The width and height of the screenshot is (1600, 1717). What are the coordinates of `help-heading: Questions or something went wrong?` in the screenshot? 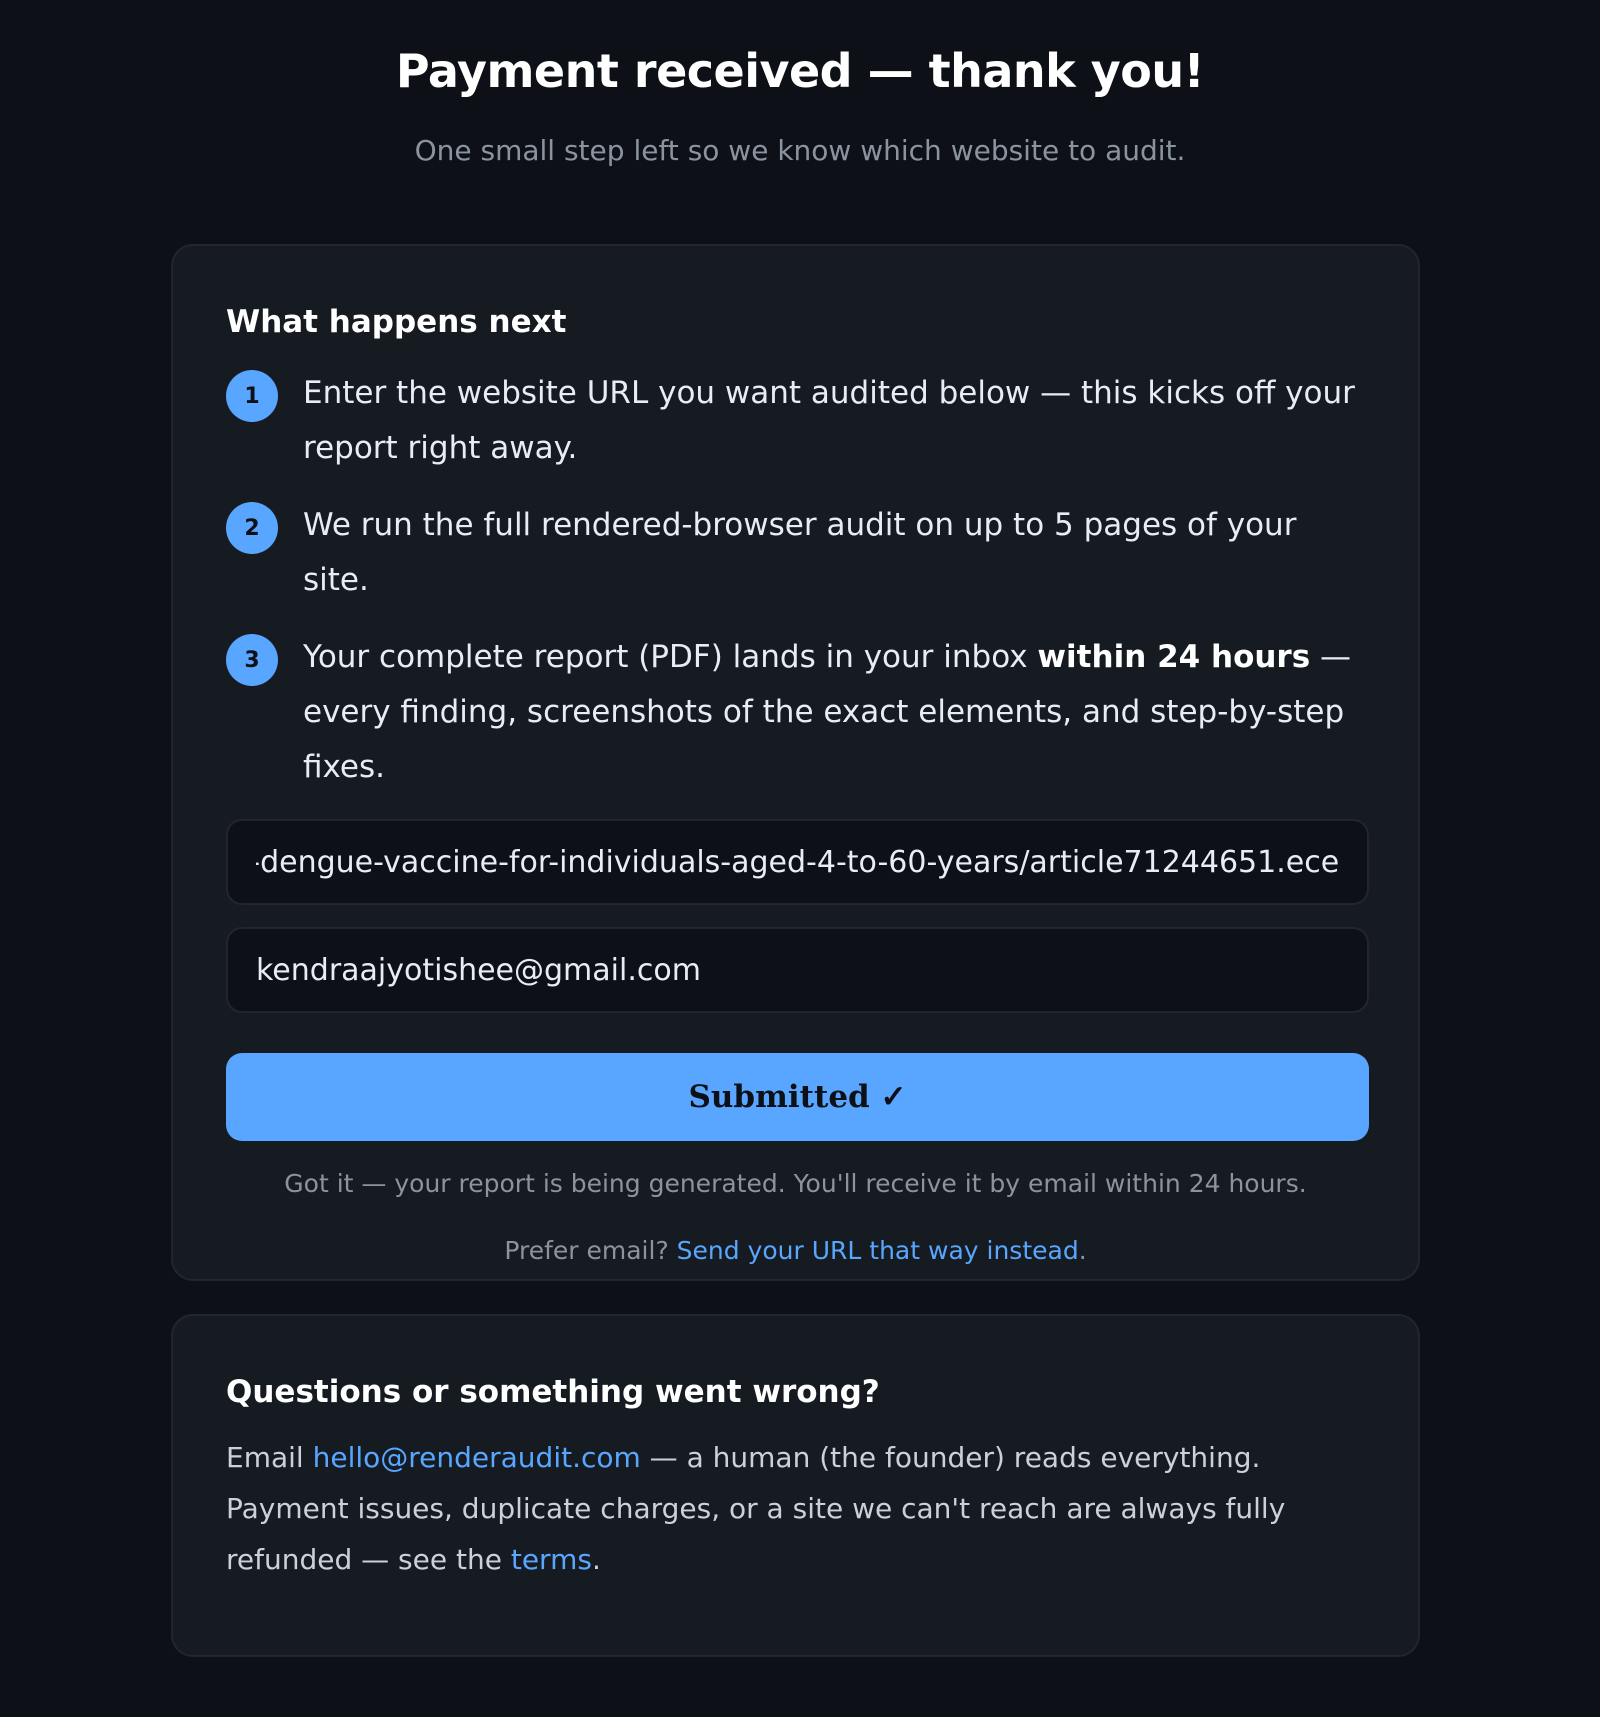 It's located at (553, 1392).